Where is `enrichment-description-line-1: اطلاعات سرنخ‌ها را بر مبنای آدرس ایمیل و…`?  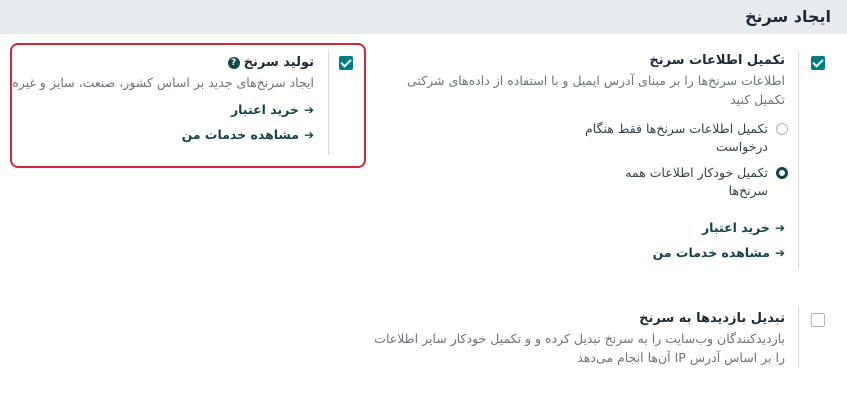 enrichment-description-line-1: اطلاعات سرنخ‌ها را بر مبنای آدرس ایمیل و… is located at coordinates (595, 80).